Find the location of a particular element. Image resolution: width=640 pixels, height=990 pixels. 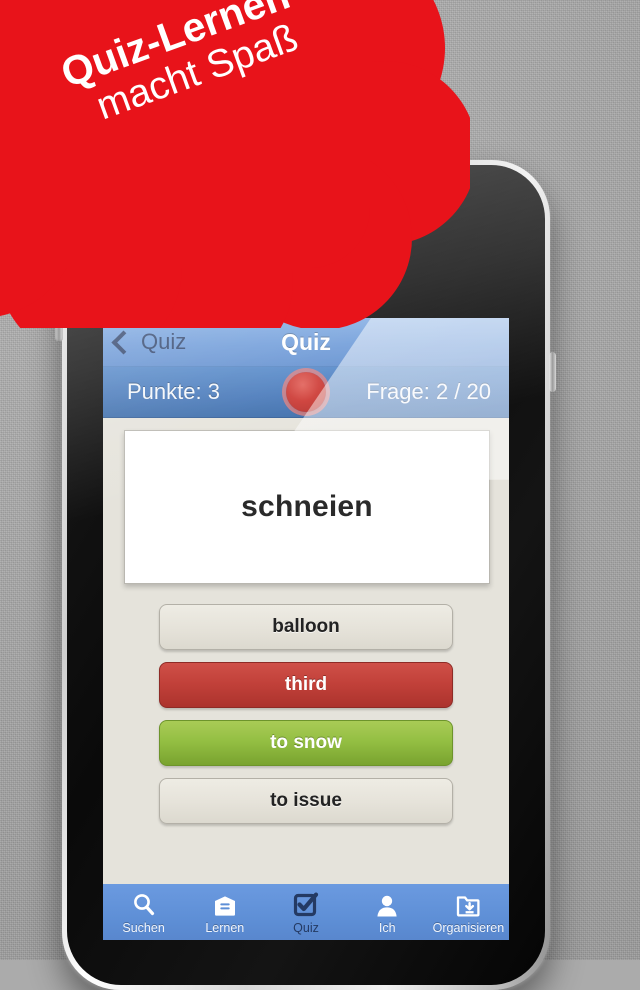

question-counter: Frage: 2 / 20 is located at coordinates (428, 391).